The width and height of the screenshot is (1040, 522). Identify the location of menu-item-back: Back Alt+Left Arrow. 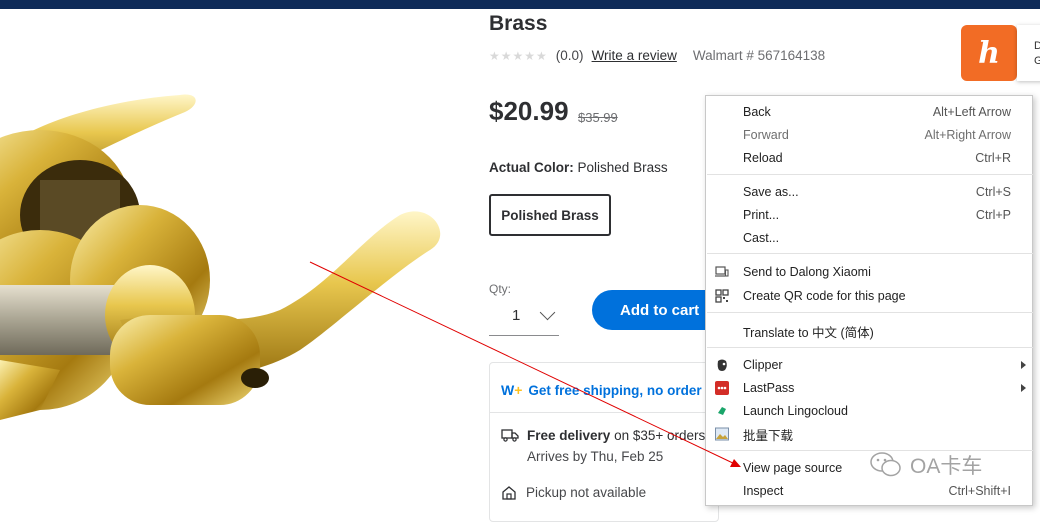
(869, 112).